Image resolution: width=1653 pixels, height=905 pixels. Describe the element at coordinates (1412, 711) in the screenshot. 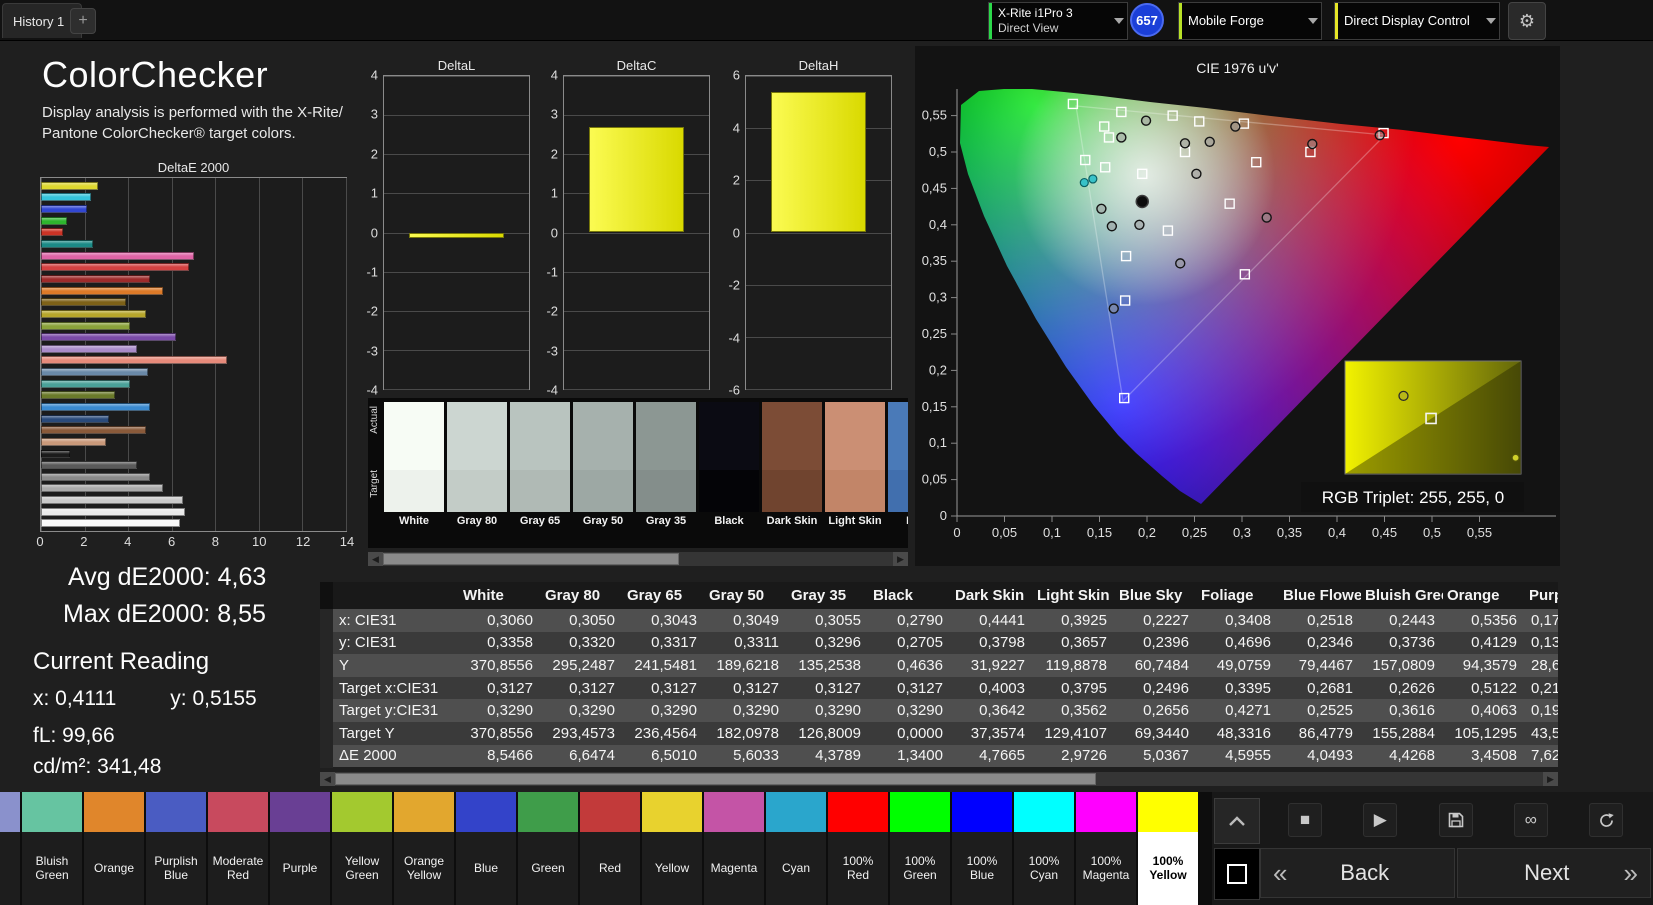

I see `table-cell: 0,3616` at that location.